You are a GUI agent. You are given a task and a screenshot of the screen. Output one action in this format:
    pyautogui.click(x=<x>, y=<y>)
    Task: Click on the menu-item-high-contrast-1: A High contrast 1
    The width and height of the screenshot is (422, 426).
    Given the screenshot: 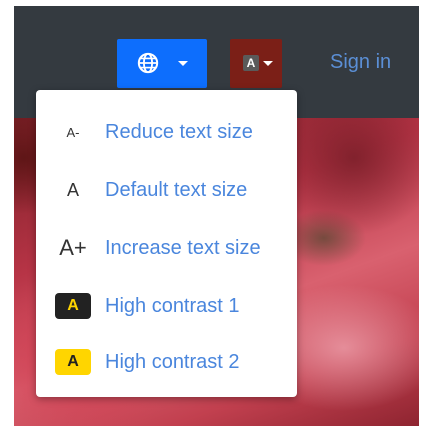 What is the action you would take?
    pyautogui.click(x=166, y=306)
    